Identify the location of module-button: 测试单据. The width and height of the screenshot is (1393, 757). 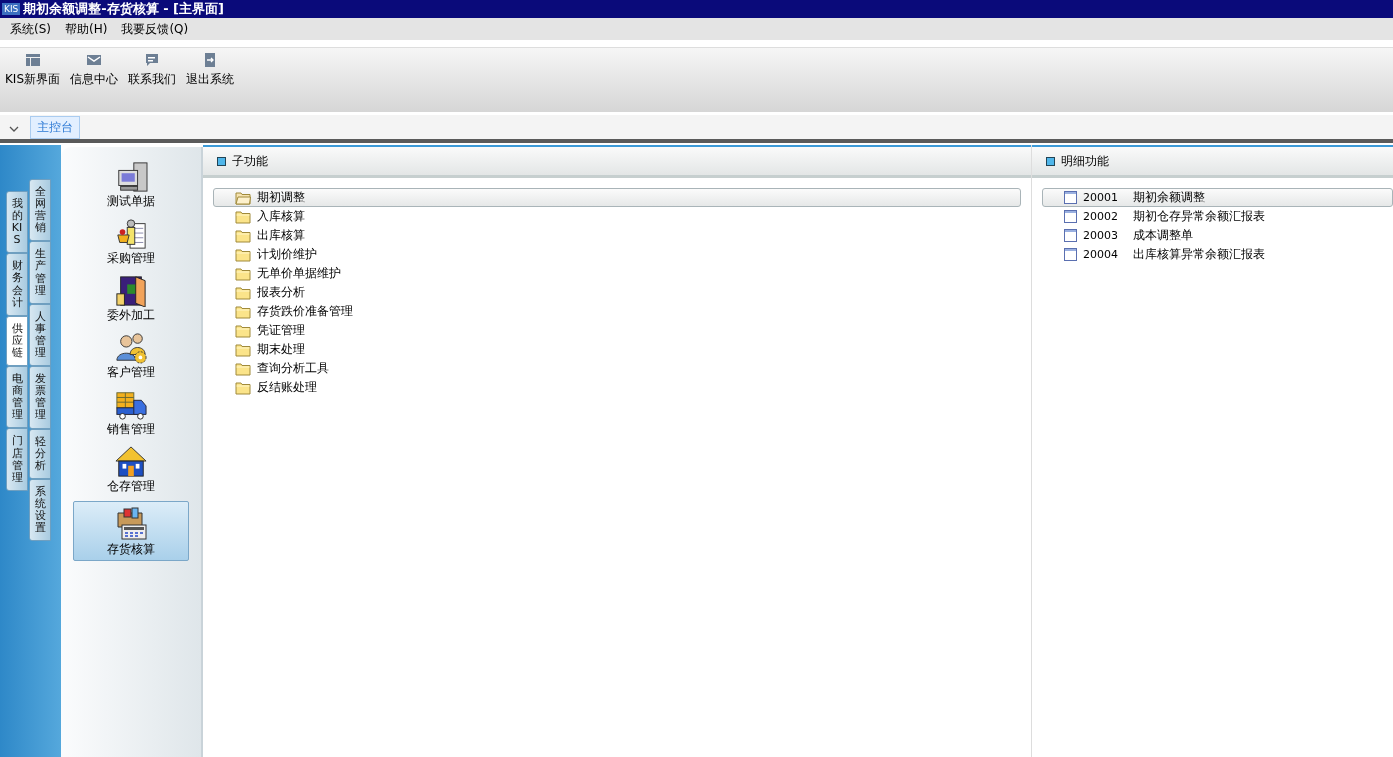
(131, 186).